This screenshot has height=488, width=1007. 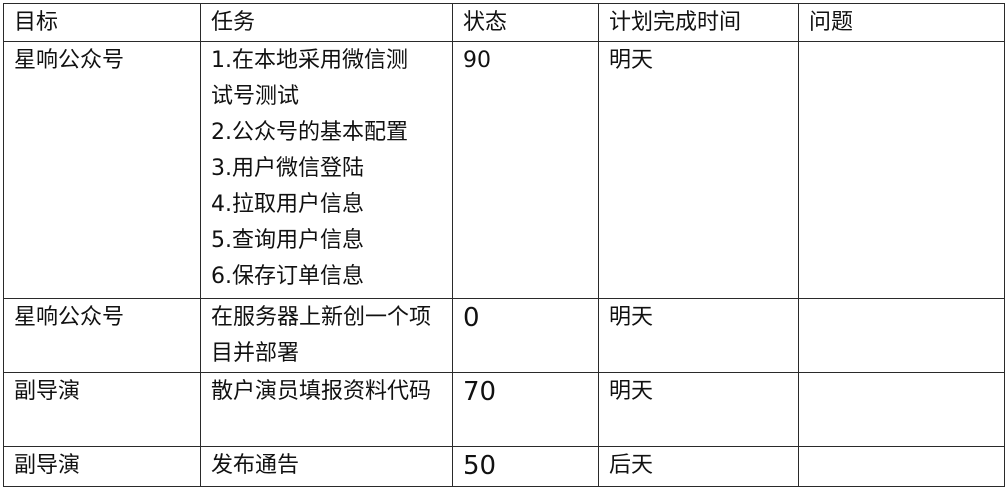 I want to click on header-goal: 目标, so click(x=102, y=22).